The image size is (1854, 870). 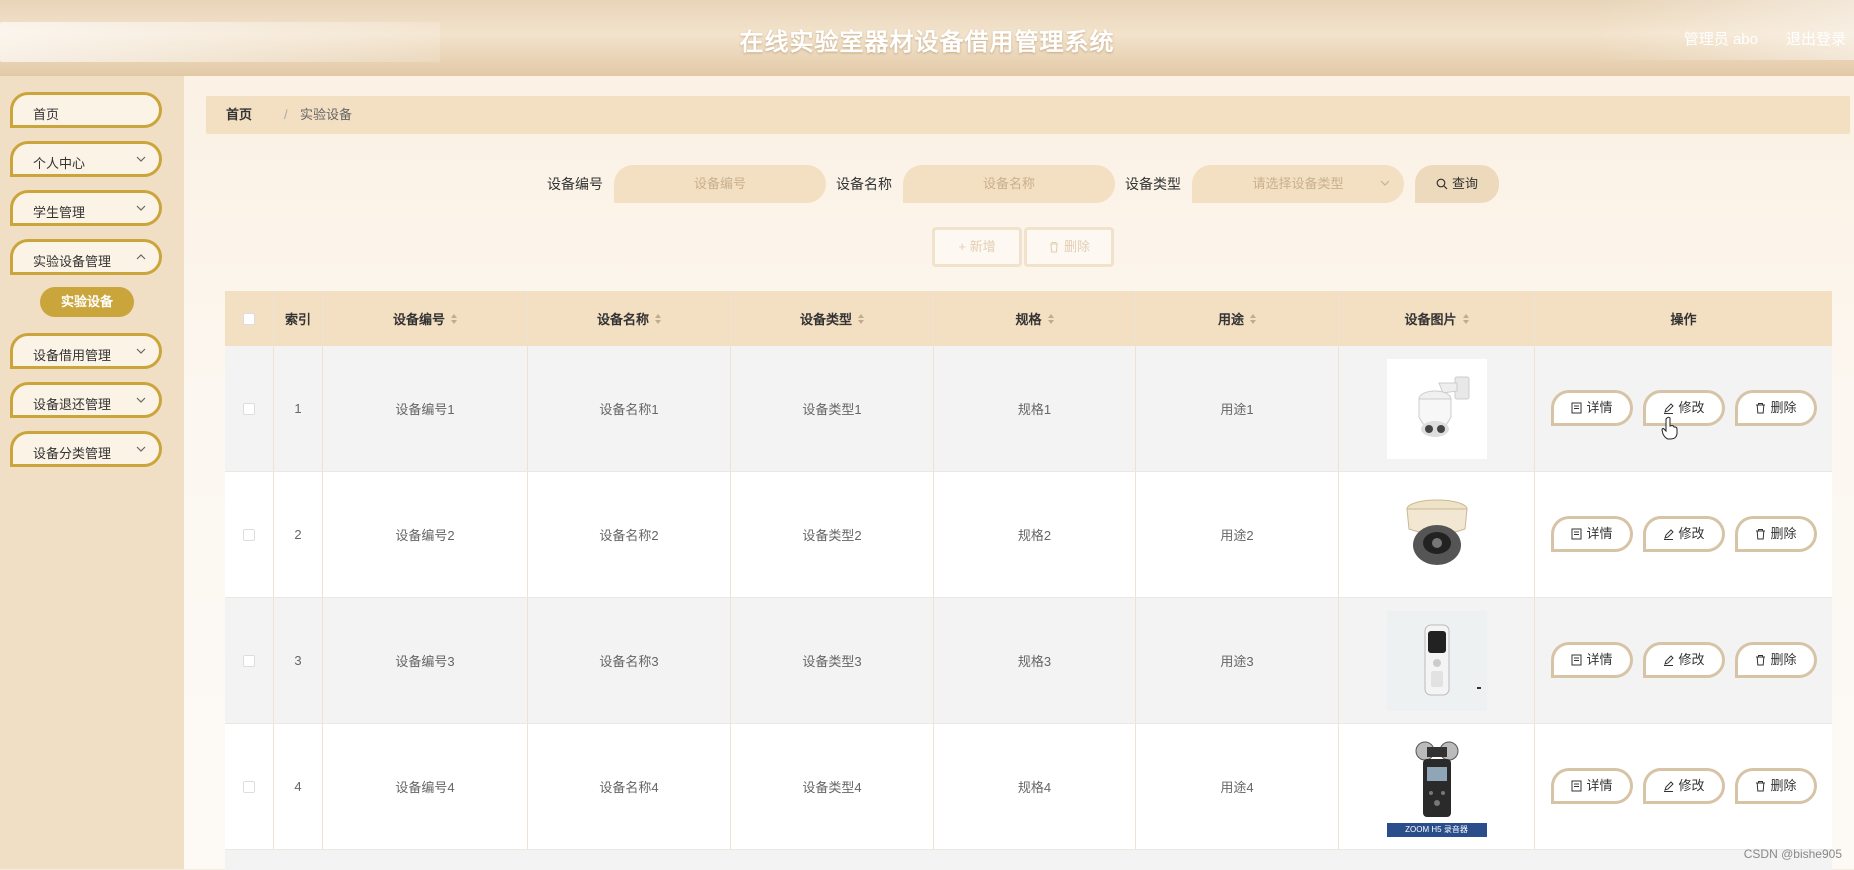 What do you see at coordinates (629, 660) in the screenshot?
I see `cell-name: 设备名称3` at bounding box center [629, 660].